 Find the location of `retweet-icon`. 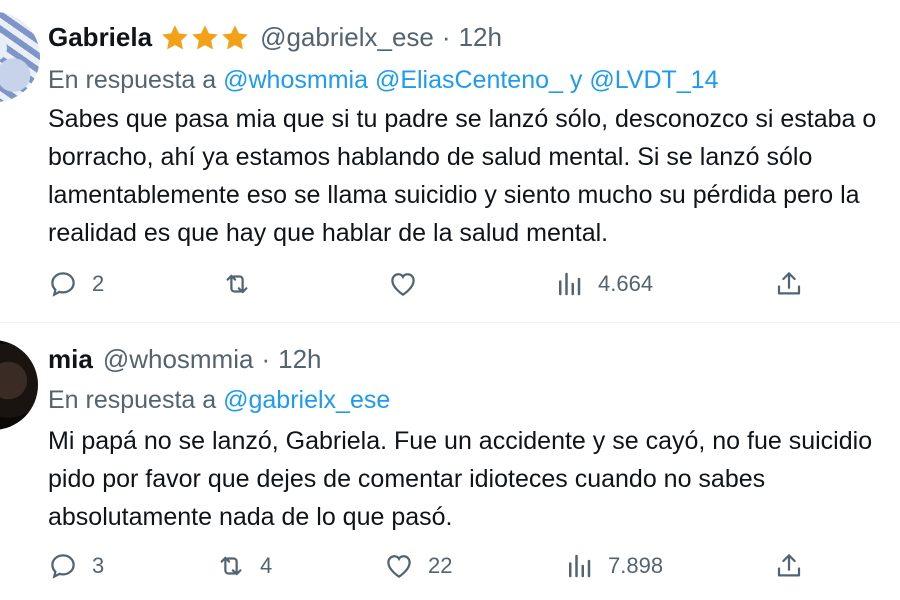

retweet-icon is located at coordinates (231, 566).